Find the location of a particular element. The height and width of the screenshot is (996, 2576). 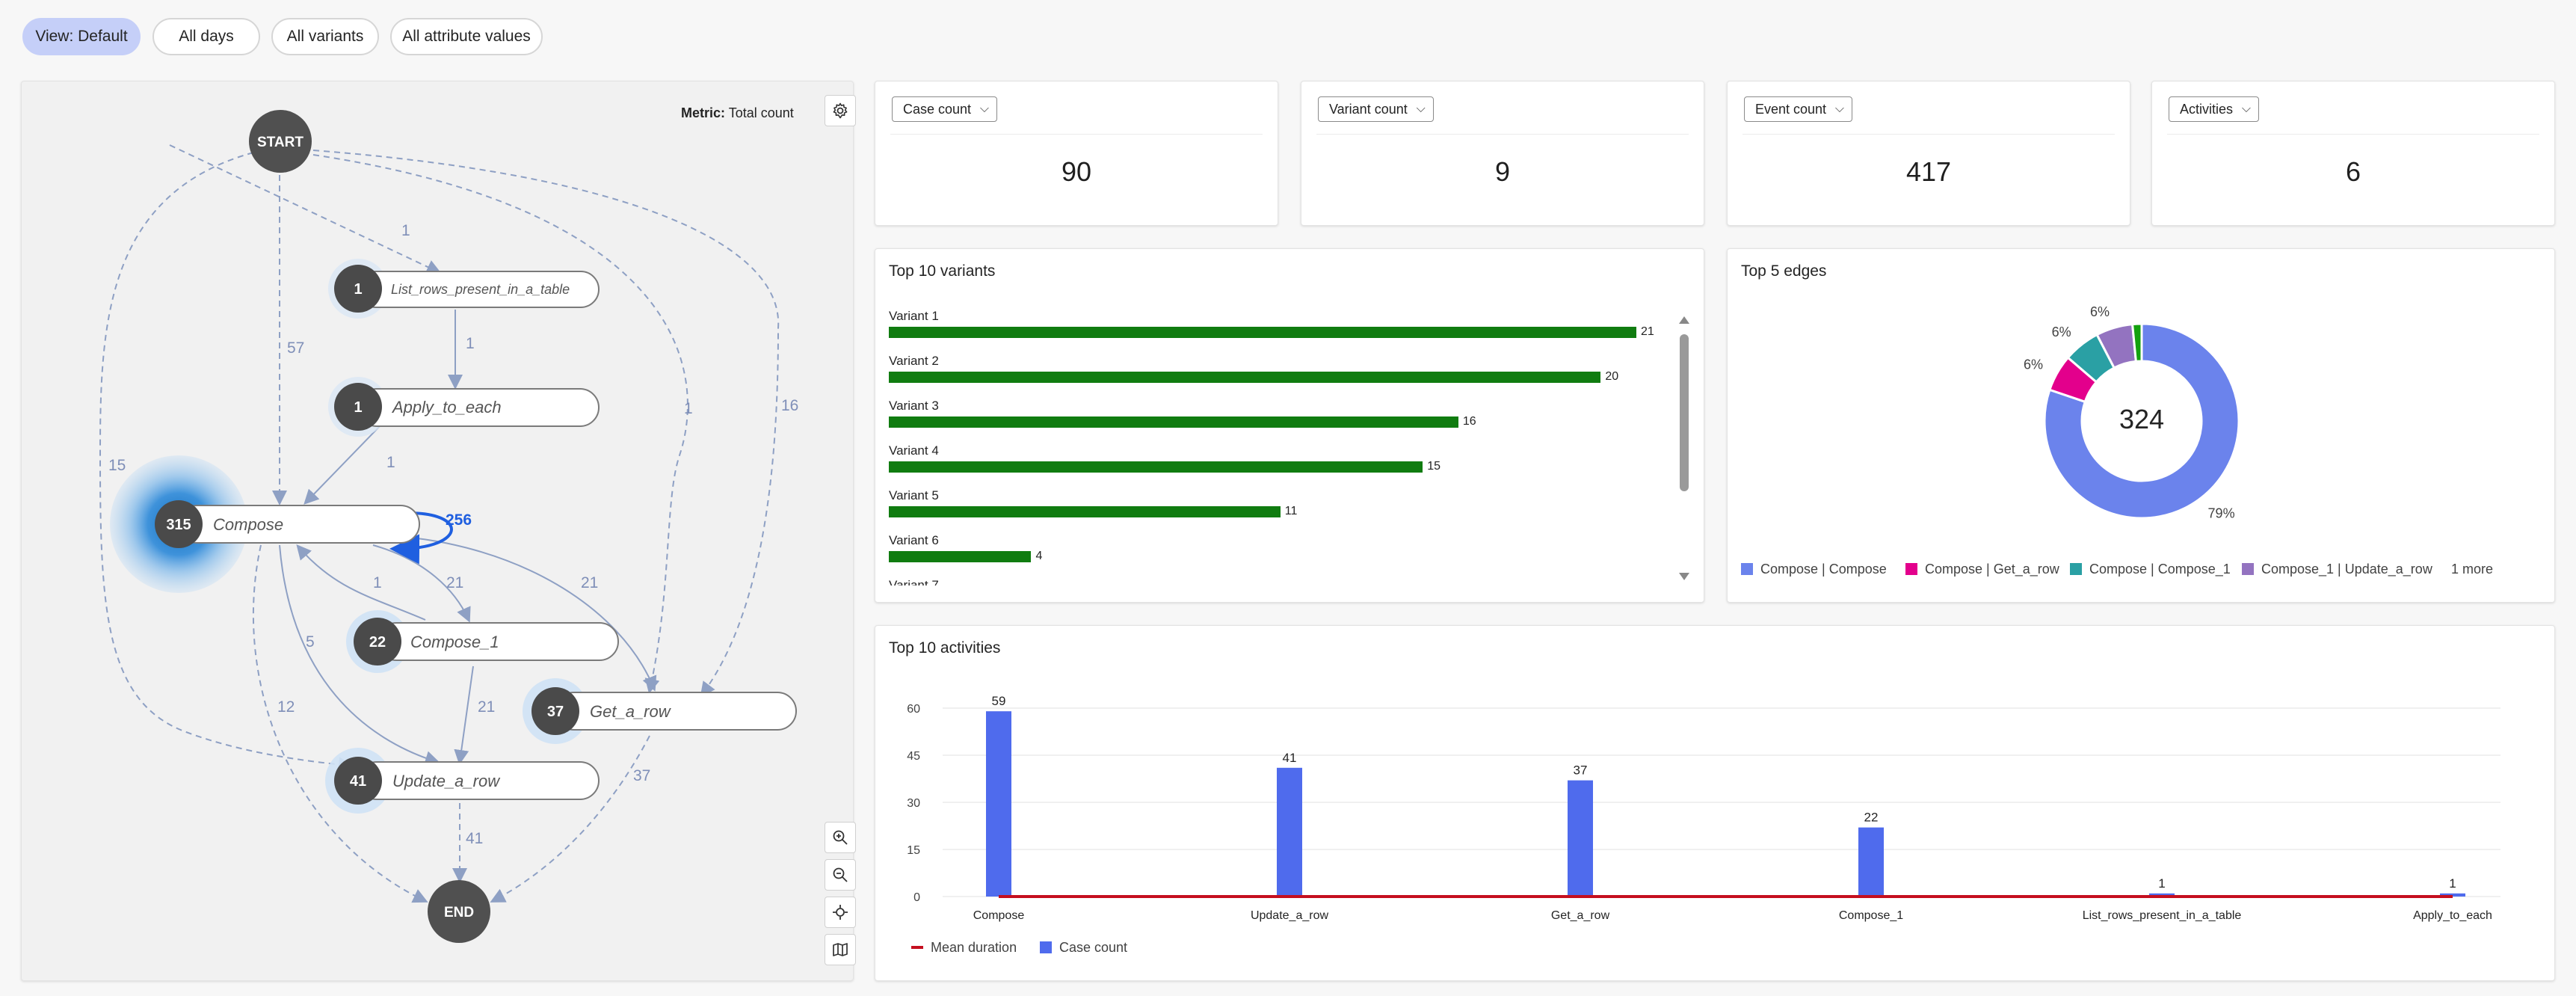

kpi-value: 9 is located at coordinates (1502, 171).